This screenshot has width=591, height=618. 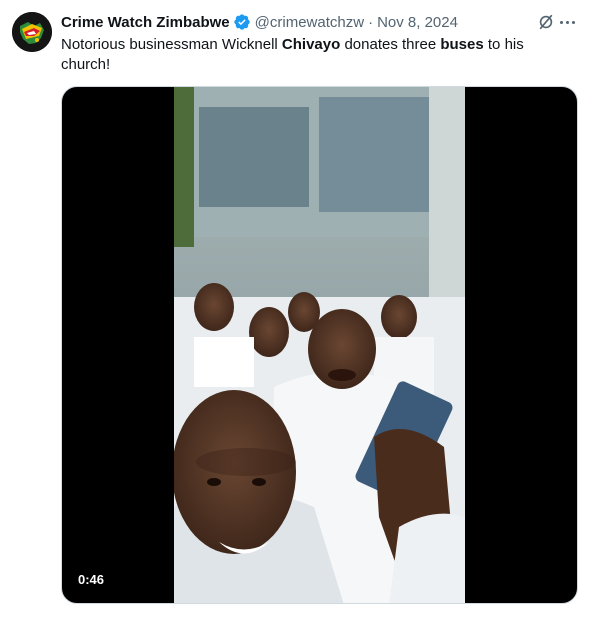 I want to click on verified-badge-icon, so click(x=242, y=22).